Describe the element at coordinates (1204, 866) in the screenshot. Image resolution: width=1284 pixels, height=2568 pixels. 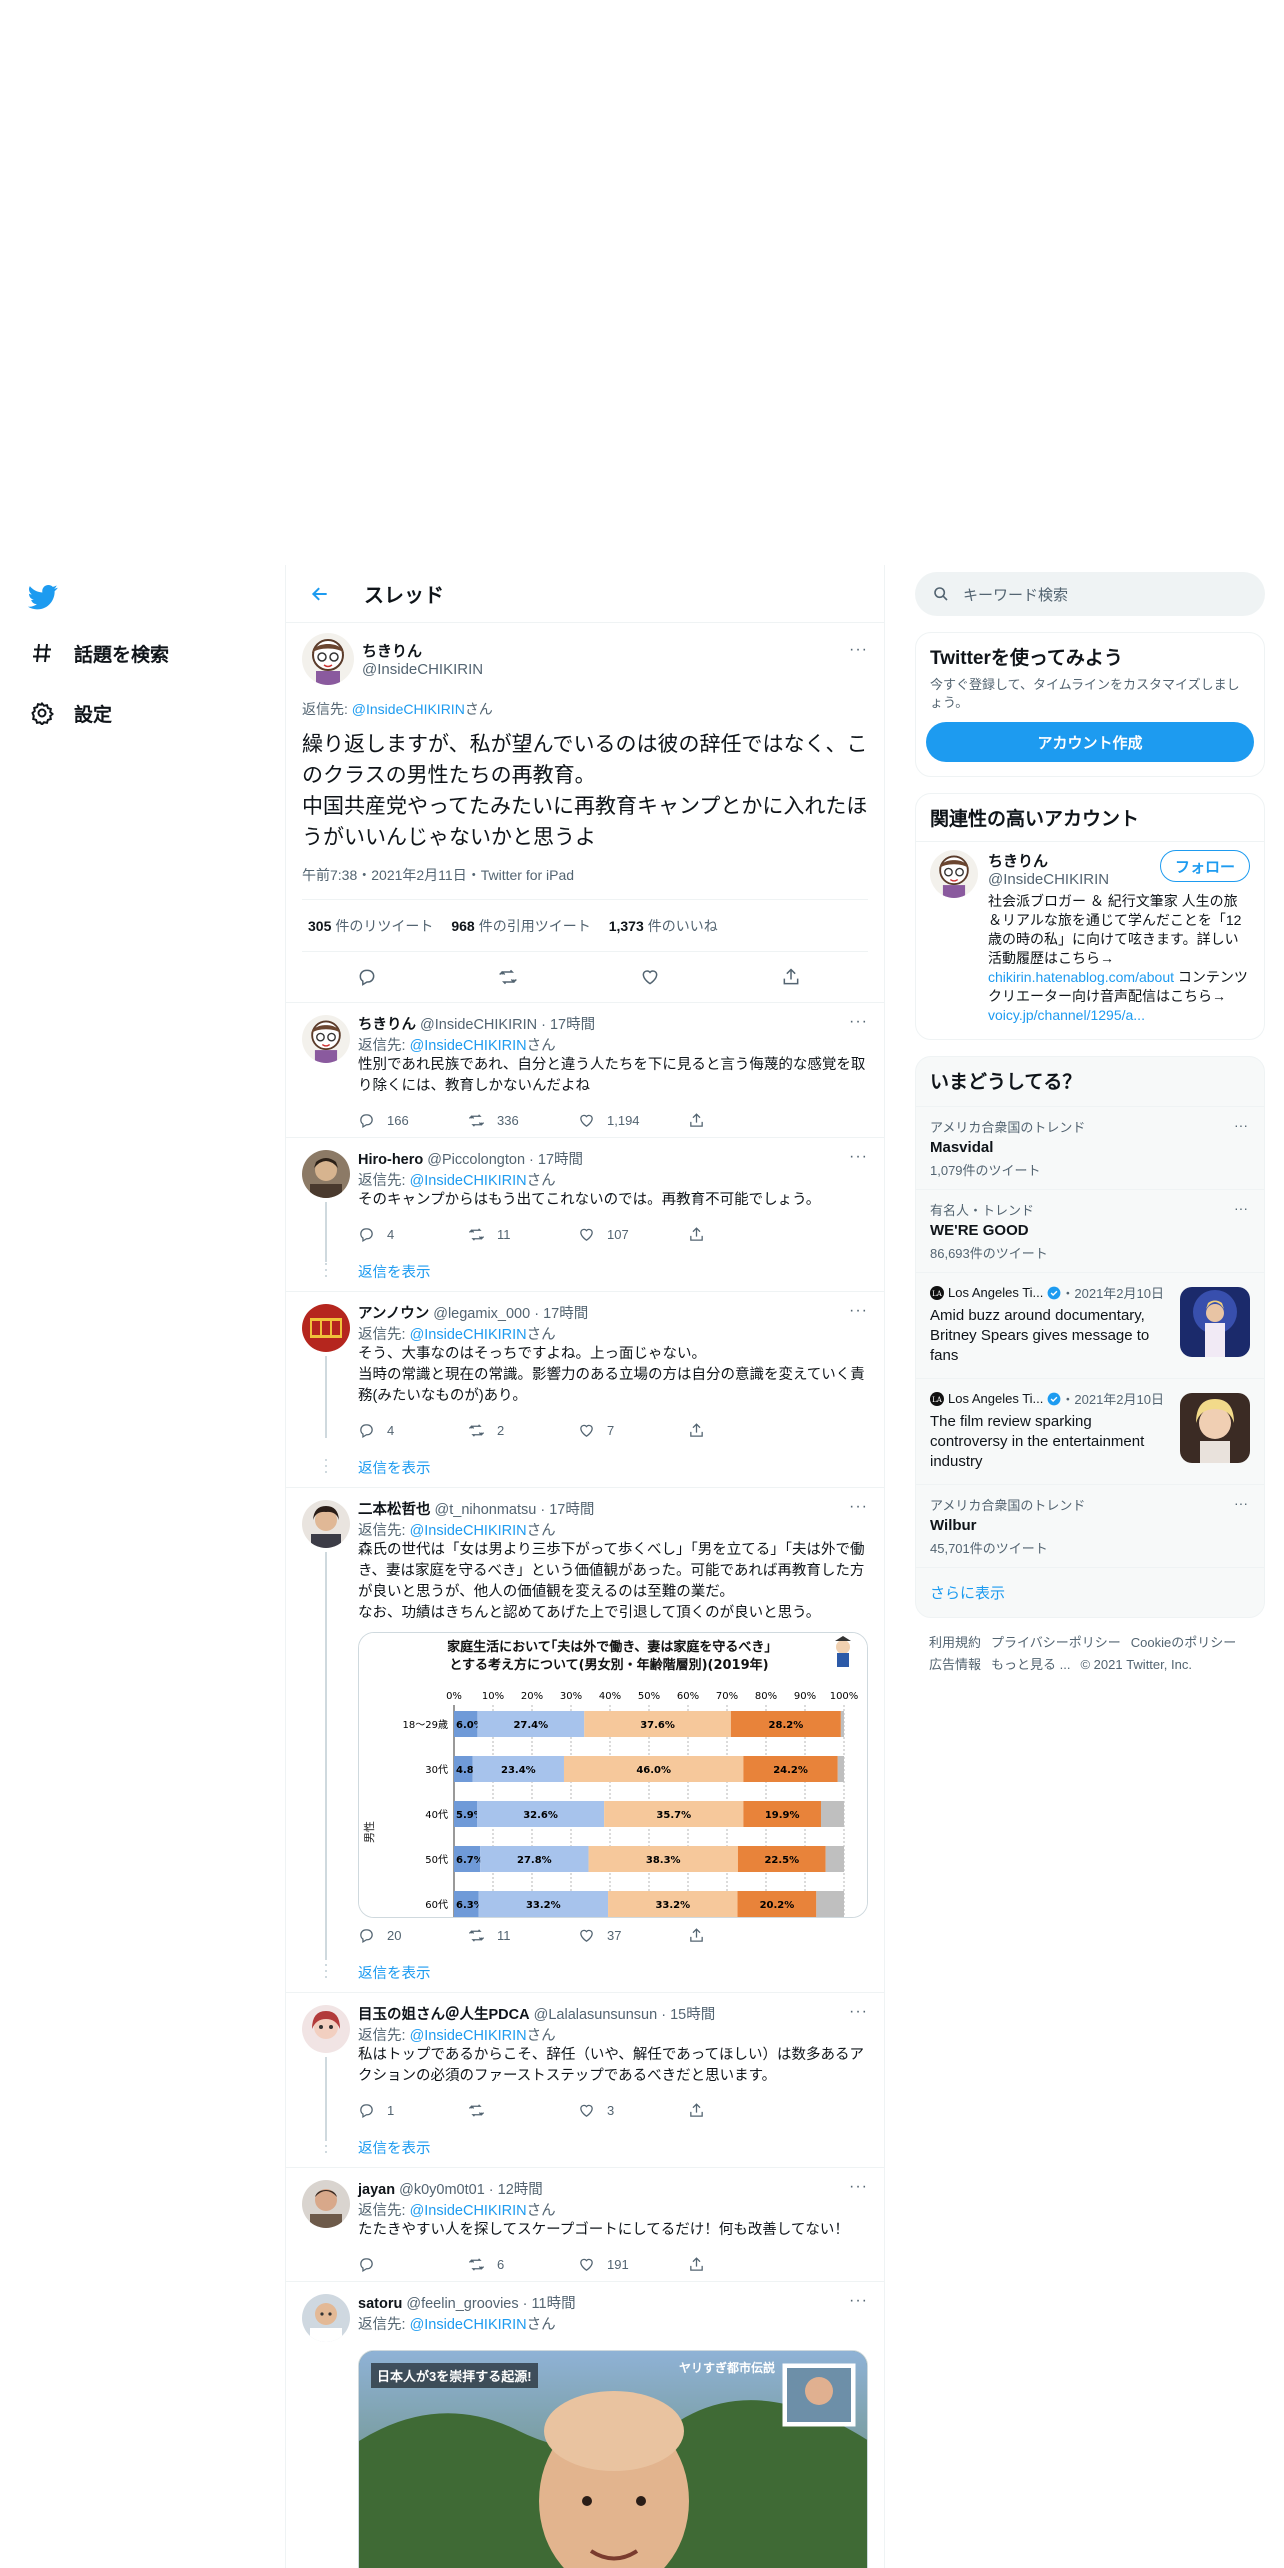
I see `follow-button: フォロー` at that location.